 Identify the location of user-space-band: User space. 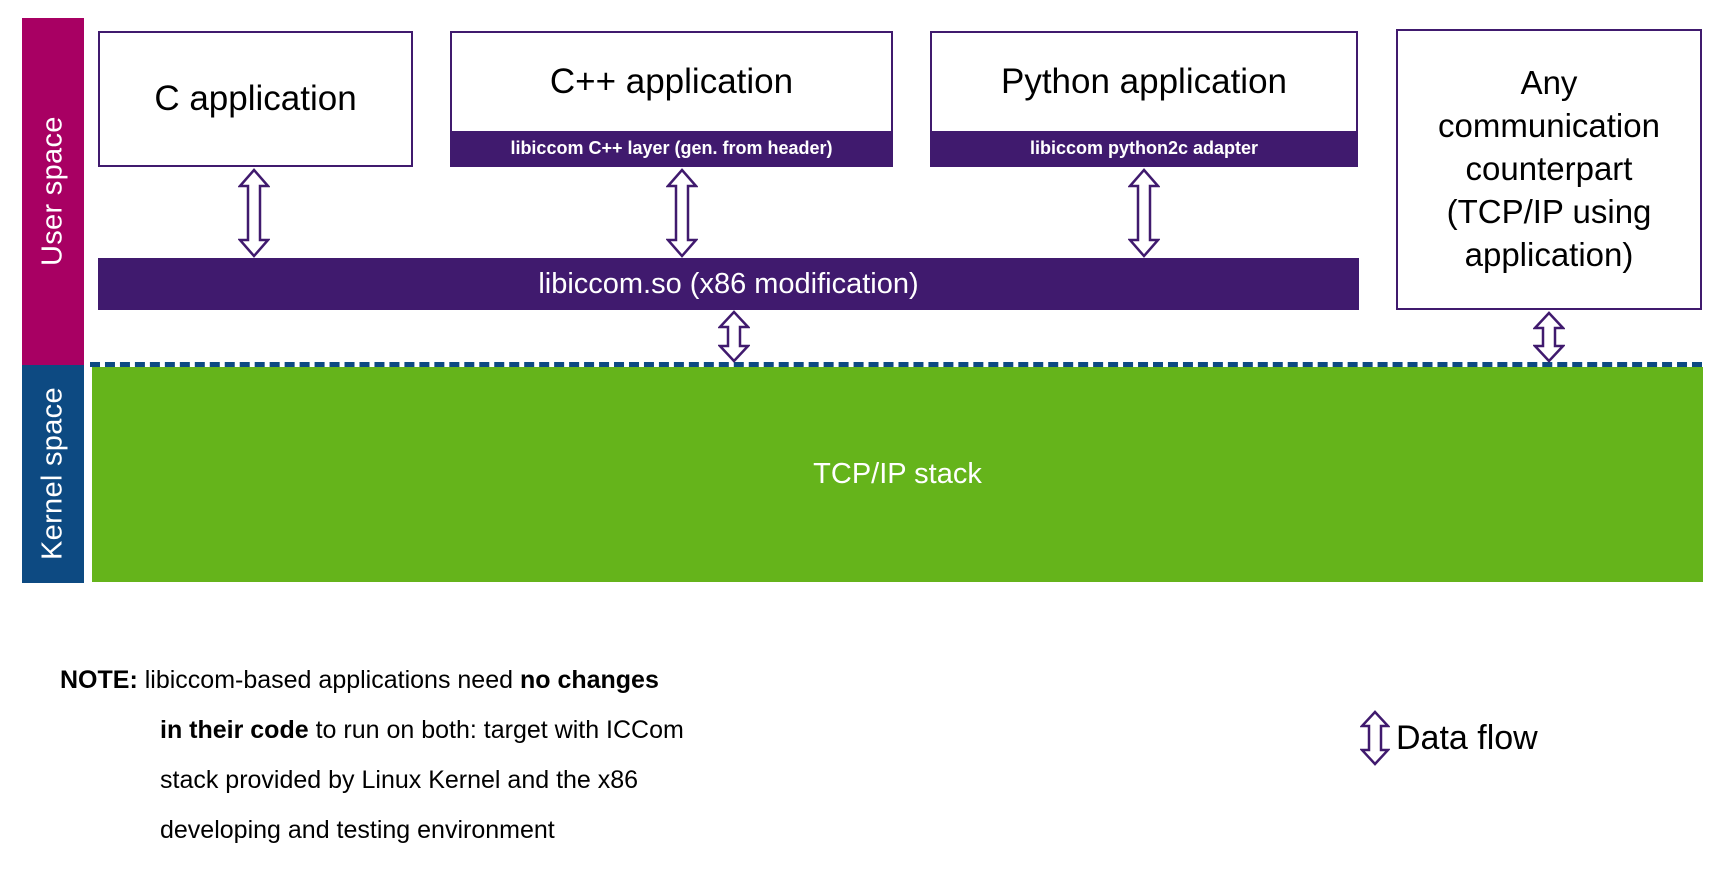
(53, 191).